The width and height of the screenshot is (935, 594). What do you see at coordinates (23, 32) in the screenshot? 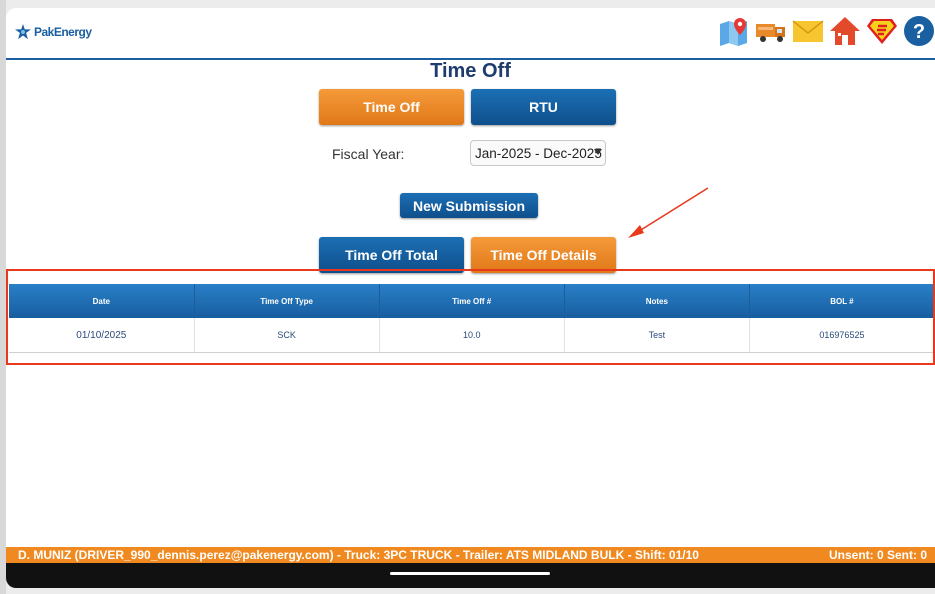
I see `logo-star-icon` at bounding box center [23, 32].